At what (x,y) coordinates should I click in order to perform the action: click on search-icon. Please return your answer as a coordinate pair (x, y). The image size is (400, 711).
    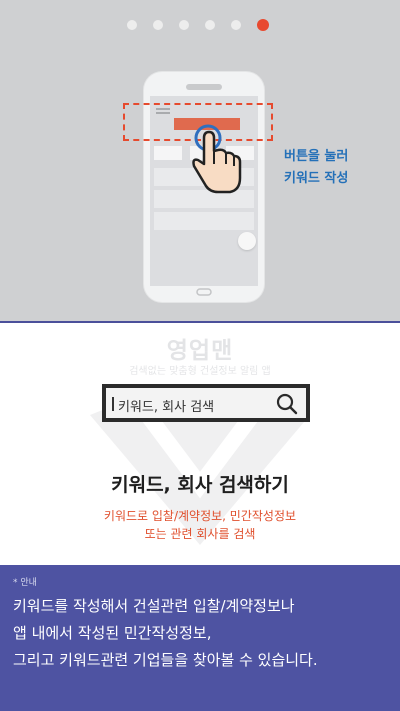
    Looking at the image, I should click on (287, 404).